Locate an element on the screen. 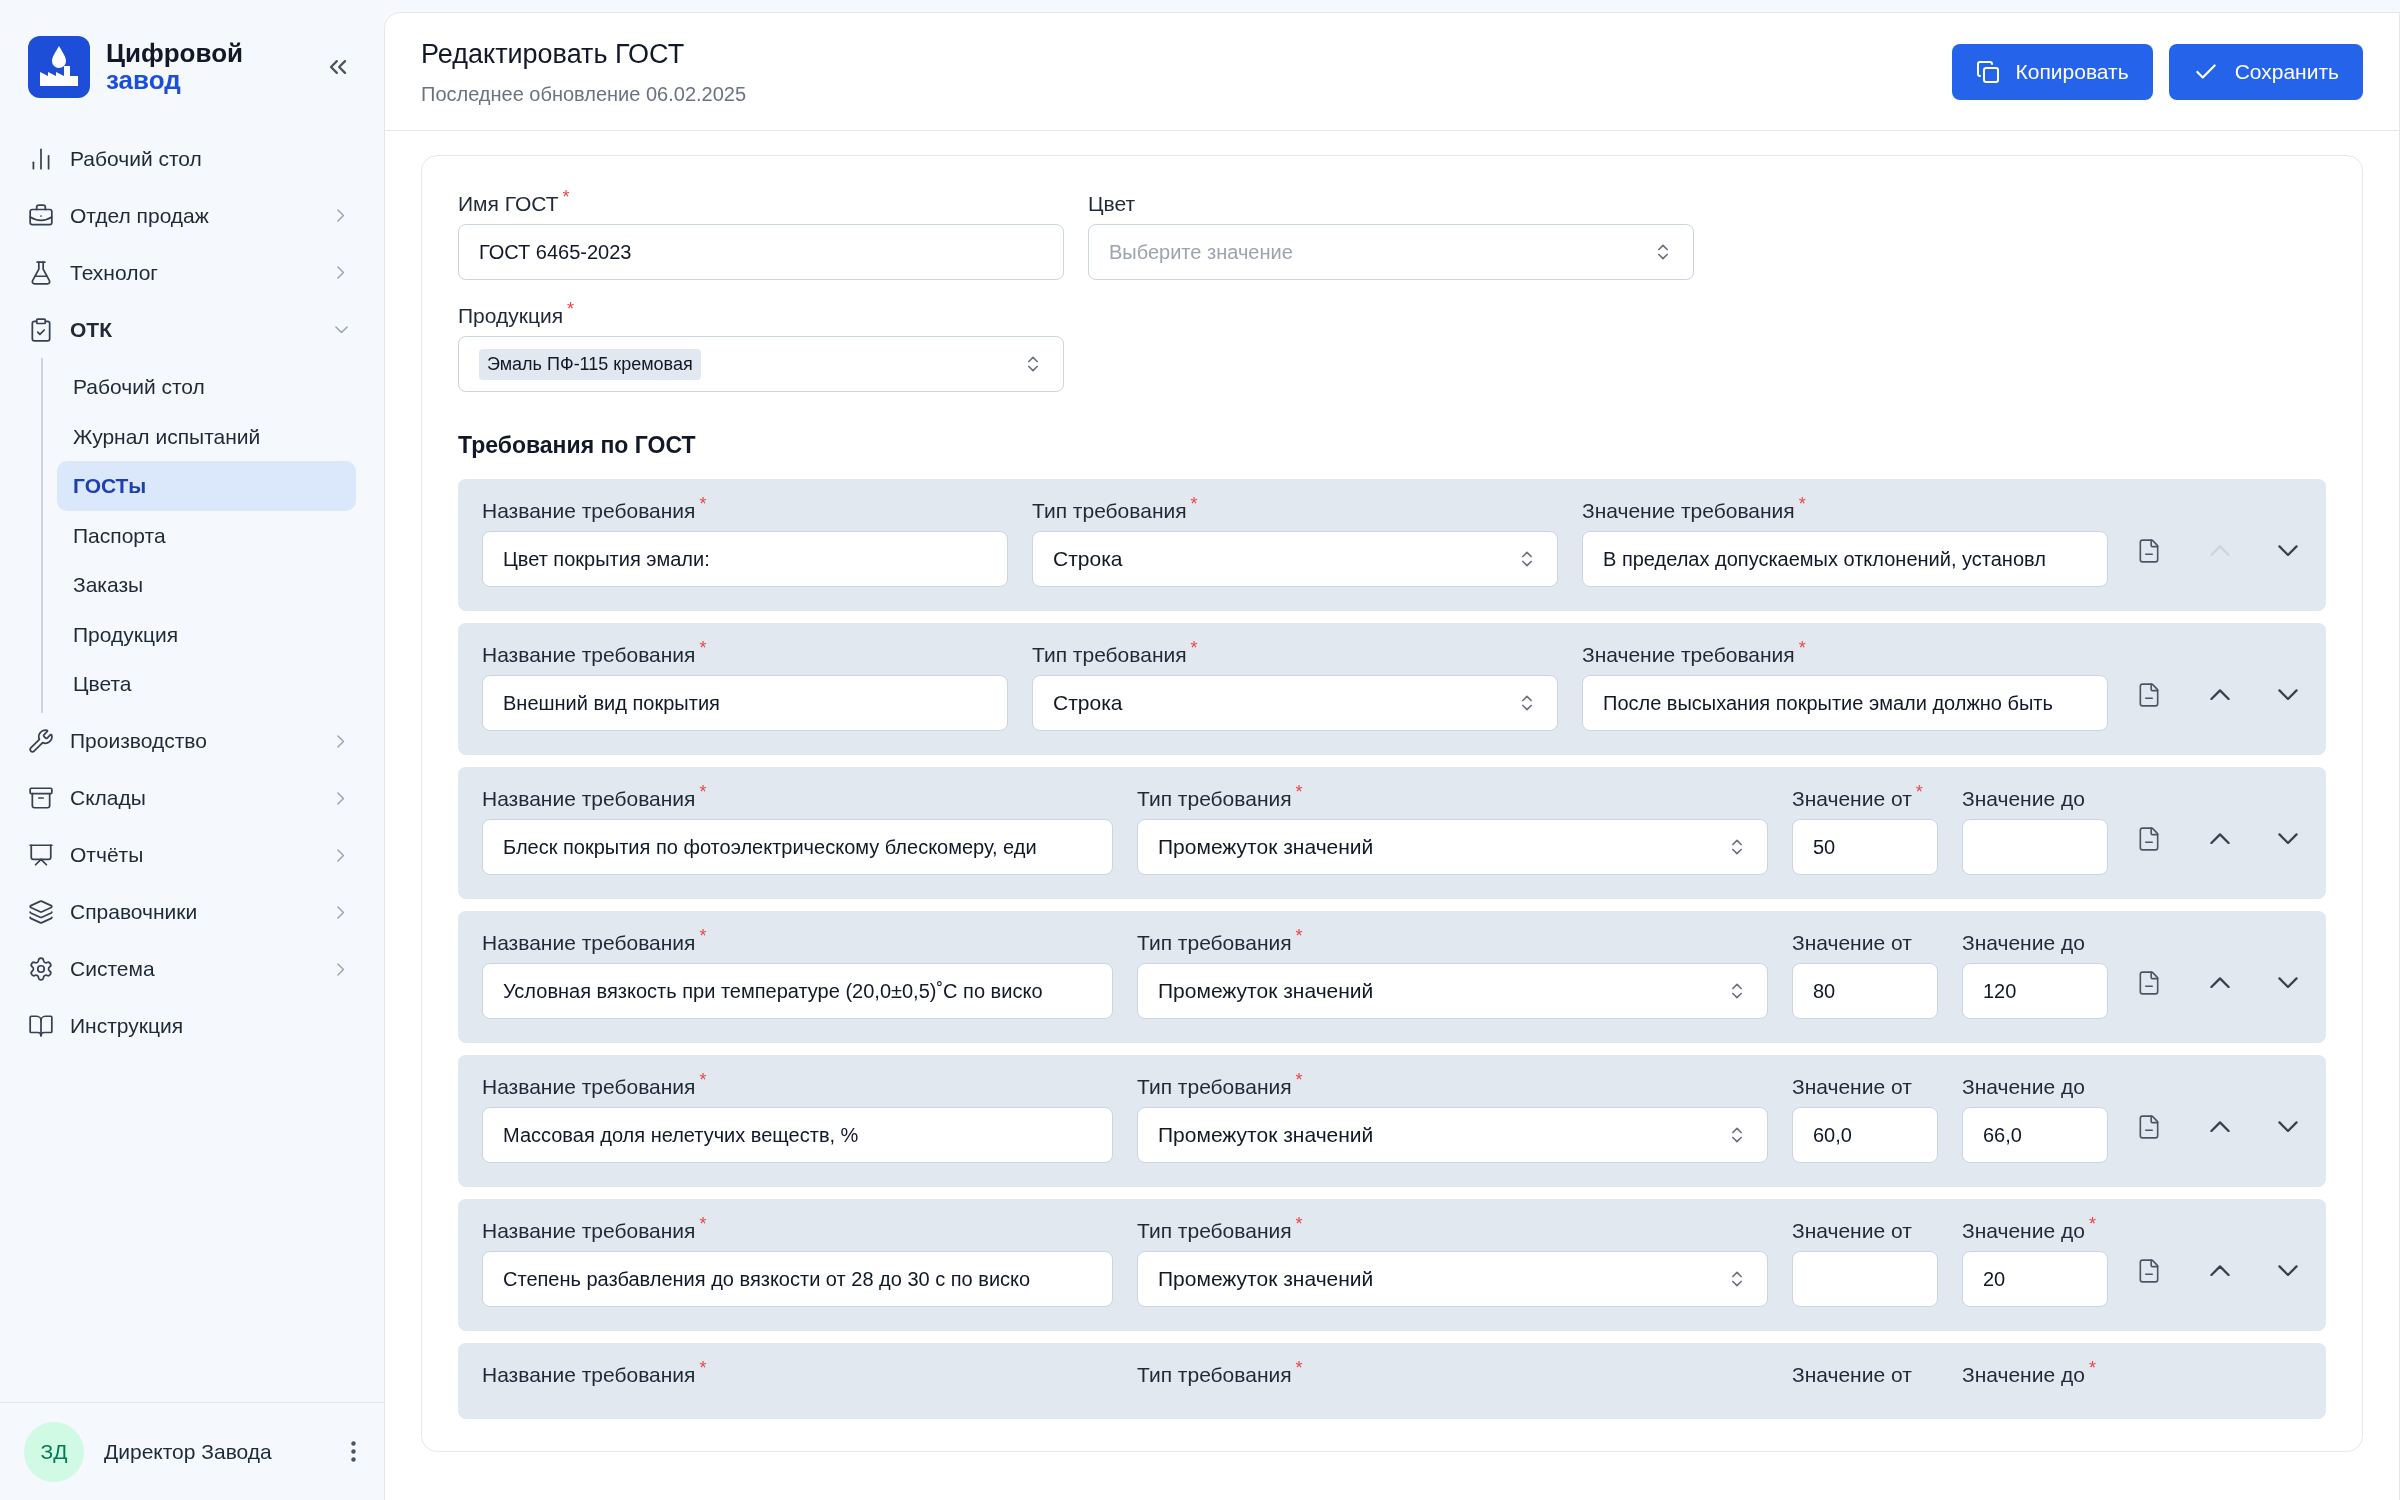 The image size is (2400, 1500). input-field: Массовая доля нелетучих веществ, % is located at coordinates (797, 1134).